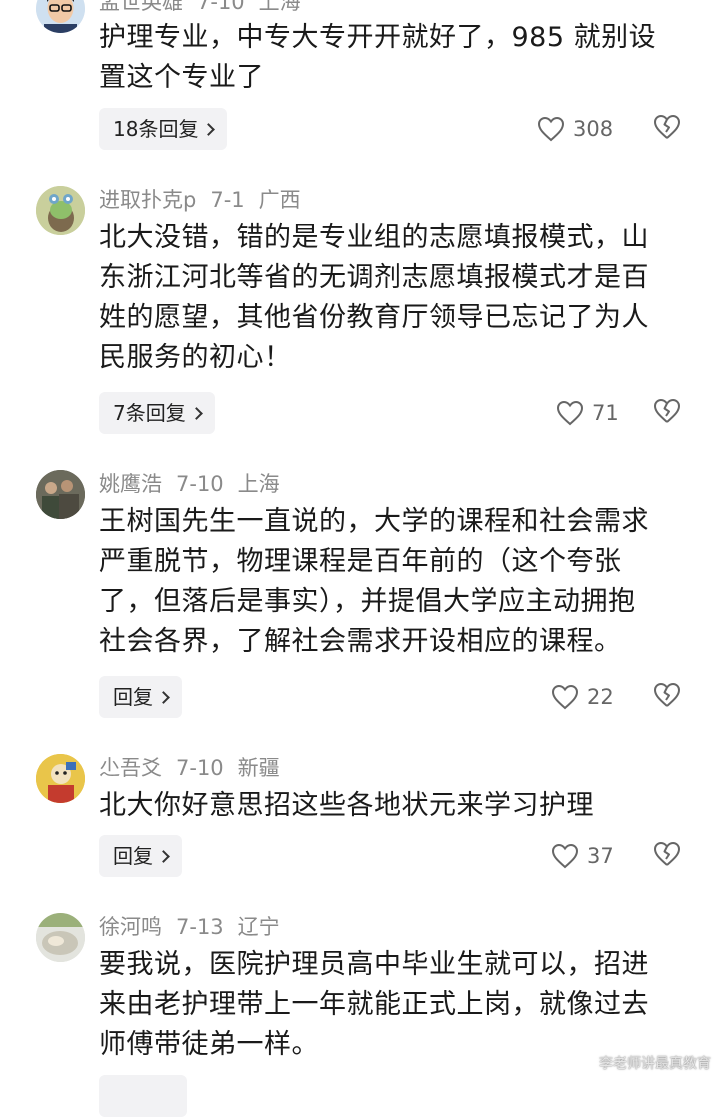 The width and height of the screenshot is (719, 1117). Describe the element at coordinates (200, 927) in the screenshot. I see `comment-date: 7-13` at that location.